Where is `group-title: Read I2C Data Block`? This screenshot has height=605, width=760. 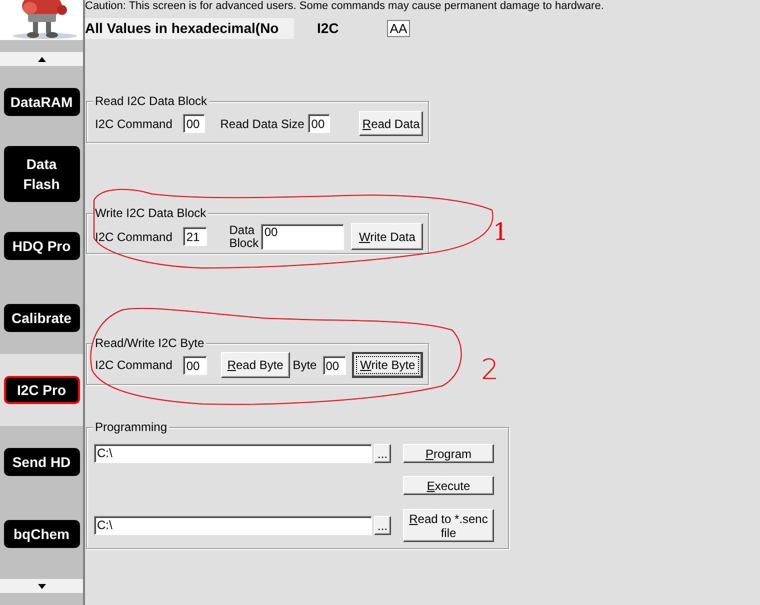 group-title: Read I2C Data Block is located at coordinates (151, 101).